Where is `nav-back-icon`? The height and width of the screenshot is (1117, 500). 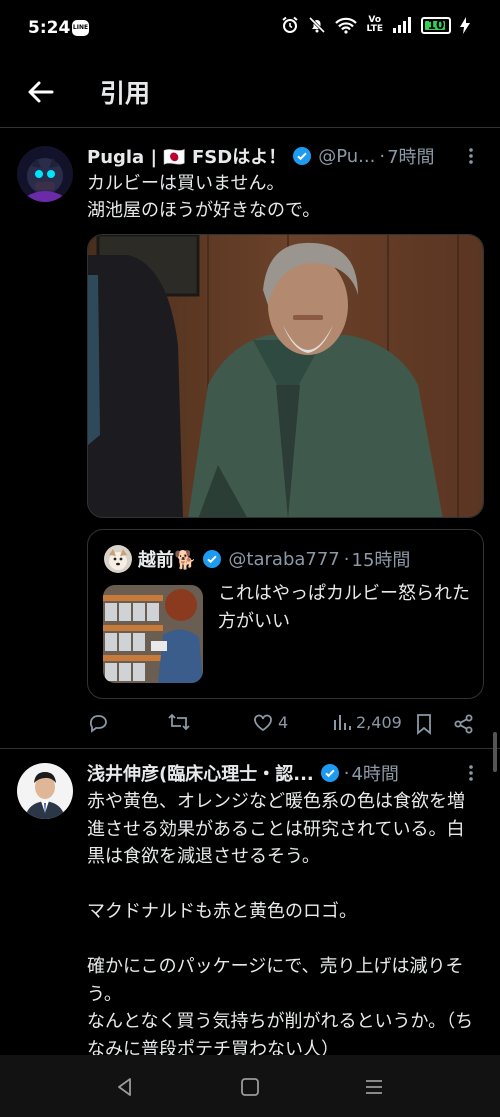
nav-back-icon is located at coordinates (125, 1087).